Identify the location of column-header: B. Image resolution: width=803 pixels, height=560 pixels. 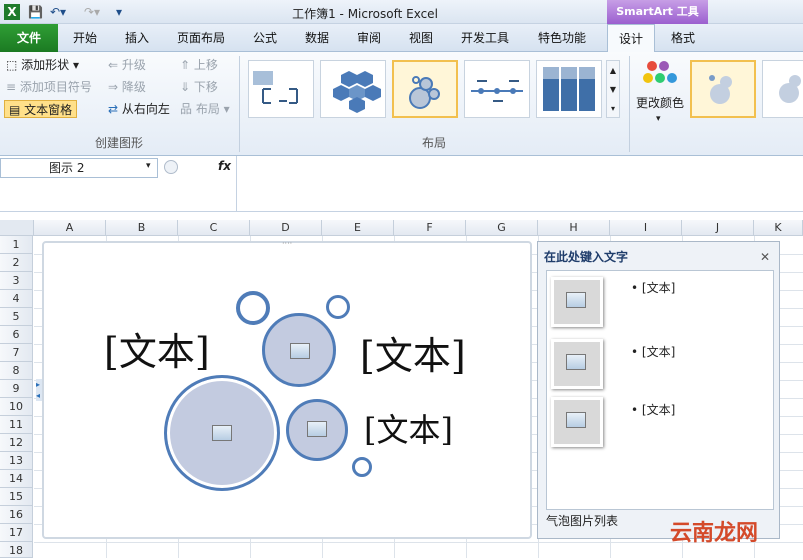
(142, 228).